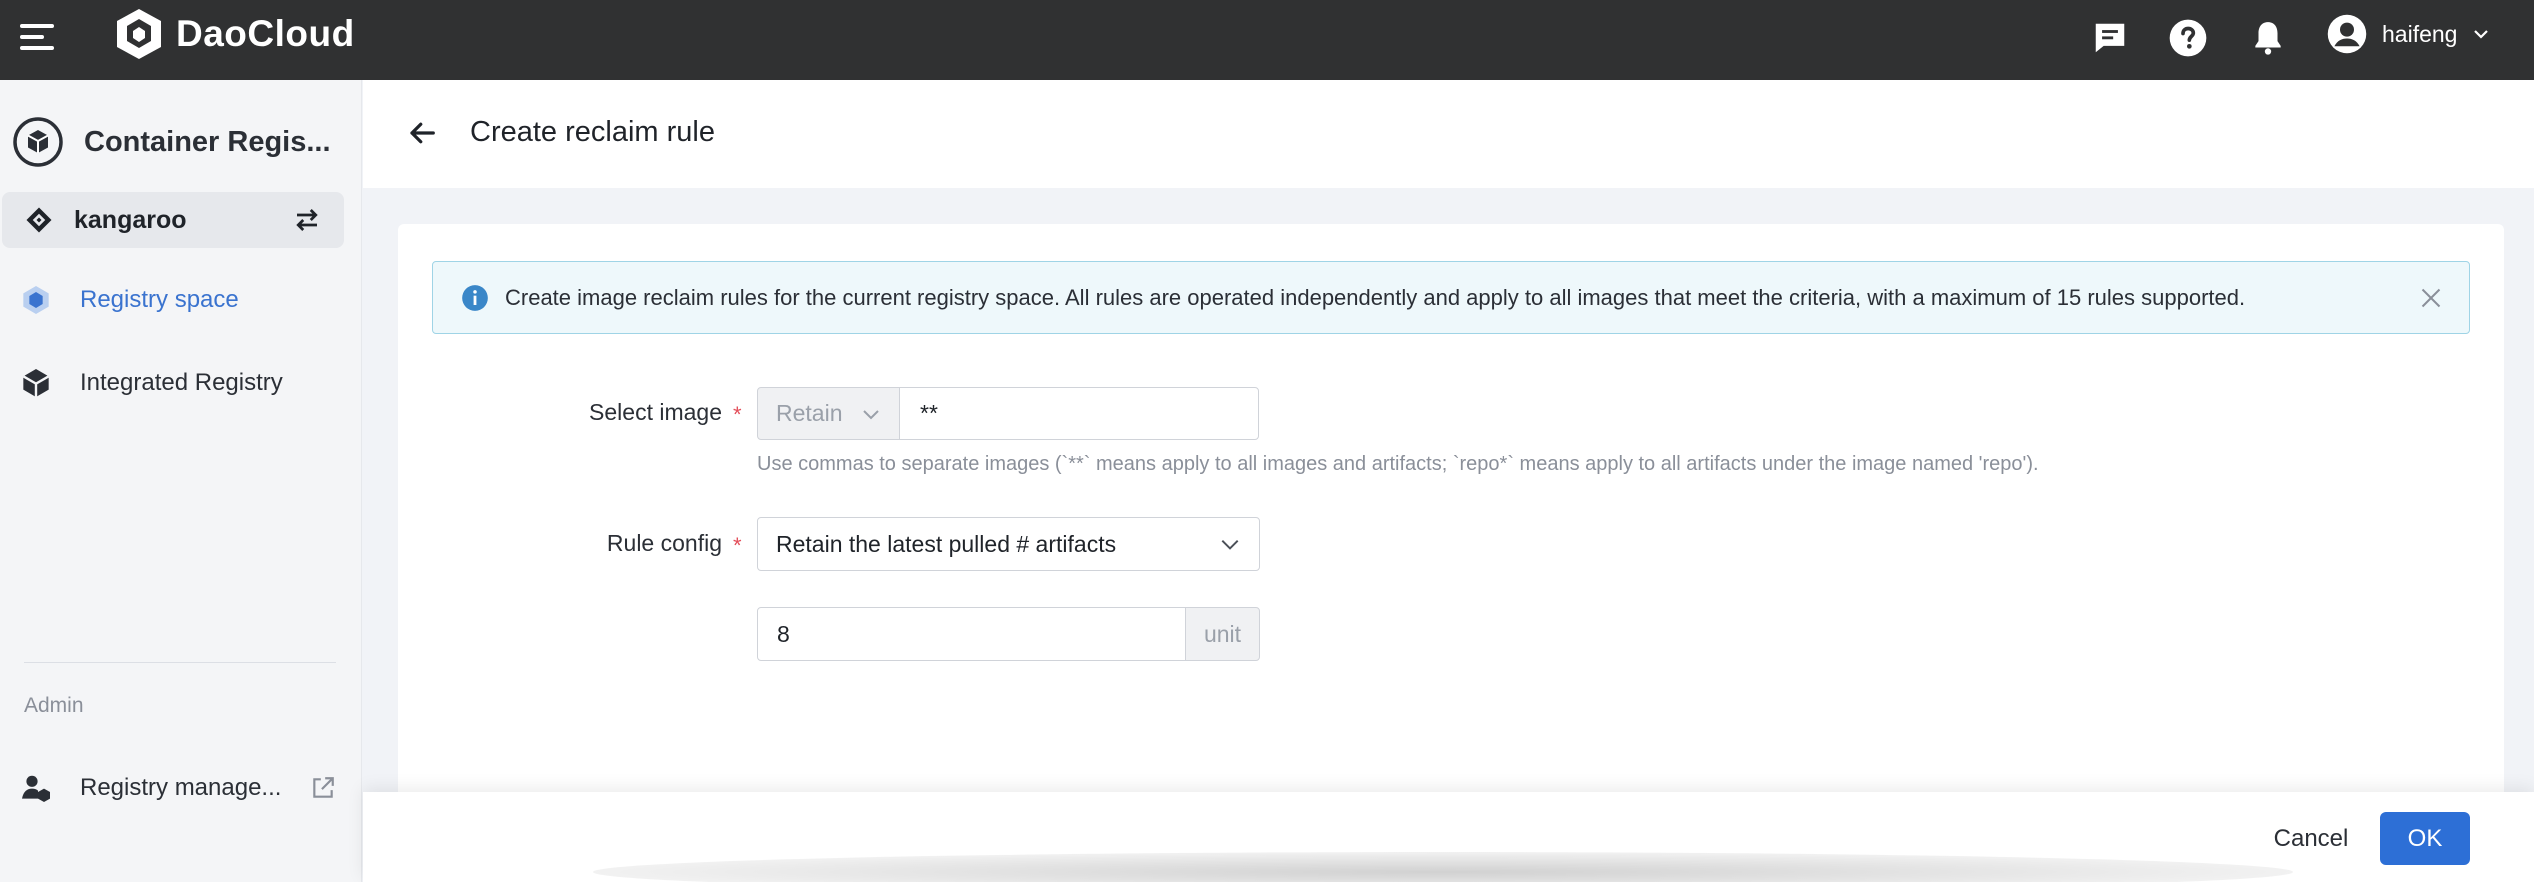  What do you see at coordinates (39, 220) in the screenshot?
I see `workspace-icon` at bounding box center [39, 220].